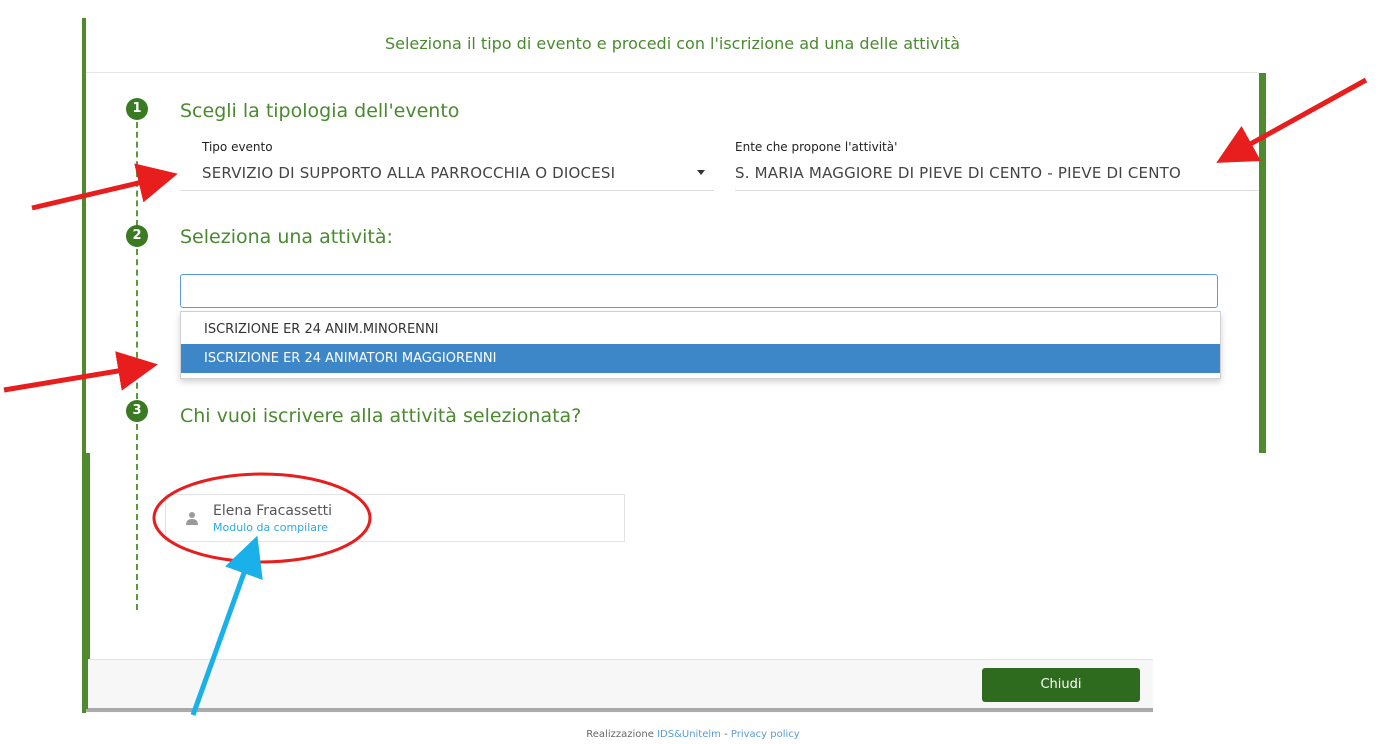  What do you see at coordinates (262, 518) in the screenshot?
I see `red-circle-person` at bounding box center [262, 518].